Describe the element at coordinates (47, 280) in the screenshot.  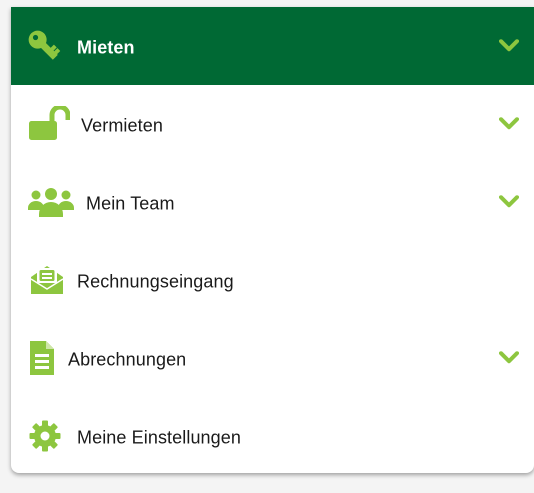
I see `envelope-open-icon` at that location.